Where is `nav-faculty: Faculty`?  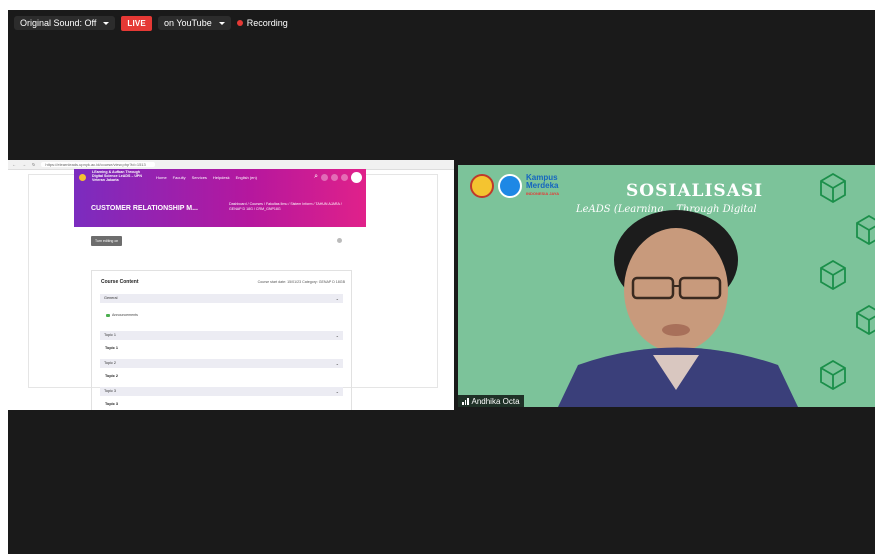 nav-faculty: Faculty is located at coordinates (179, 177).